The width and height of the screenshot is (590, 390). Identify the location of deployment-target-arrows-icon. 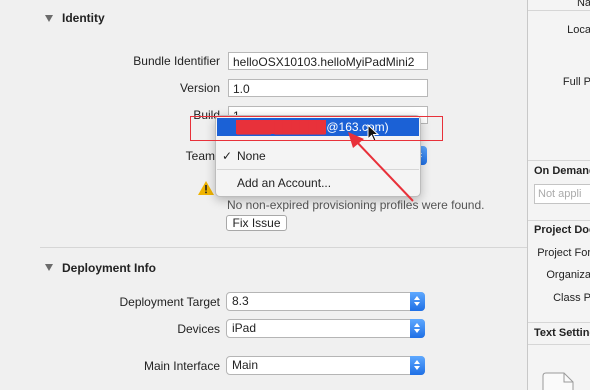
(417, 301).